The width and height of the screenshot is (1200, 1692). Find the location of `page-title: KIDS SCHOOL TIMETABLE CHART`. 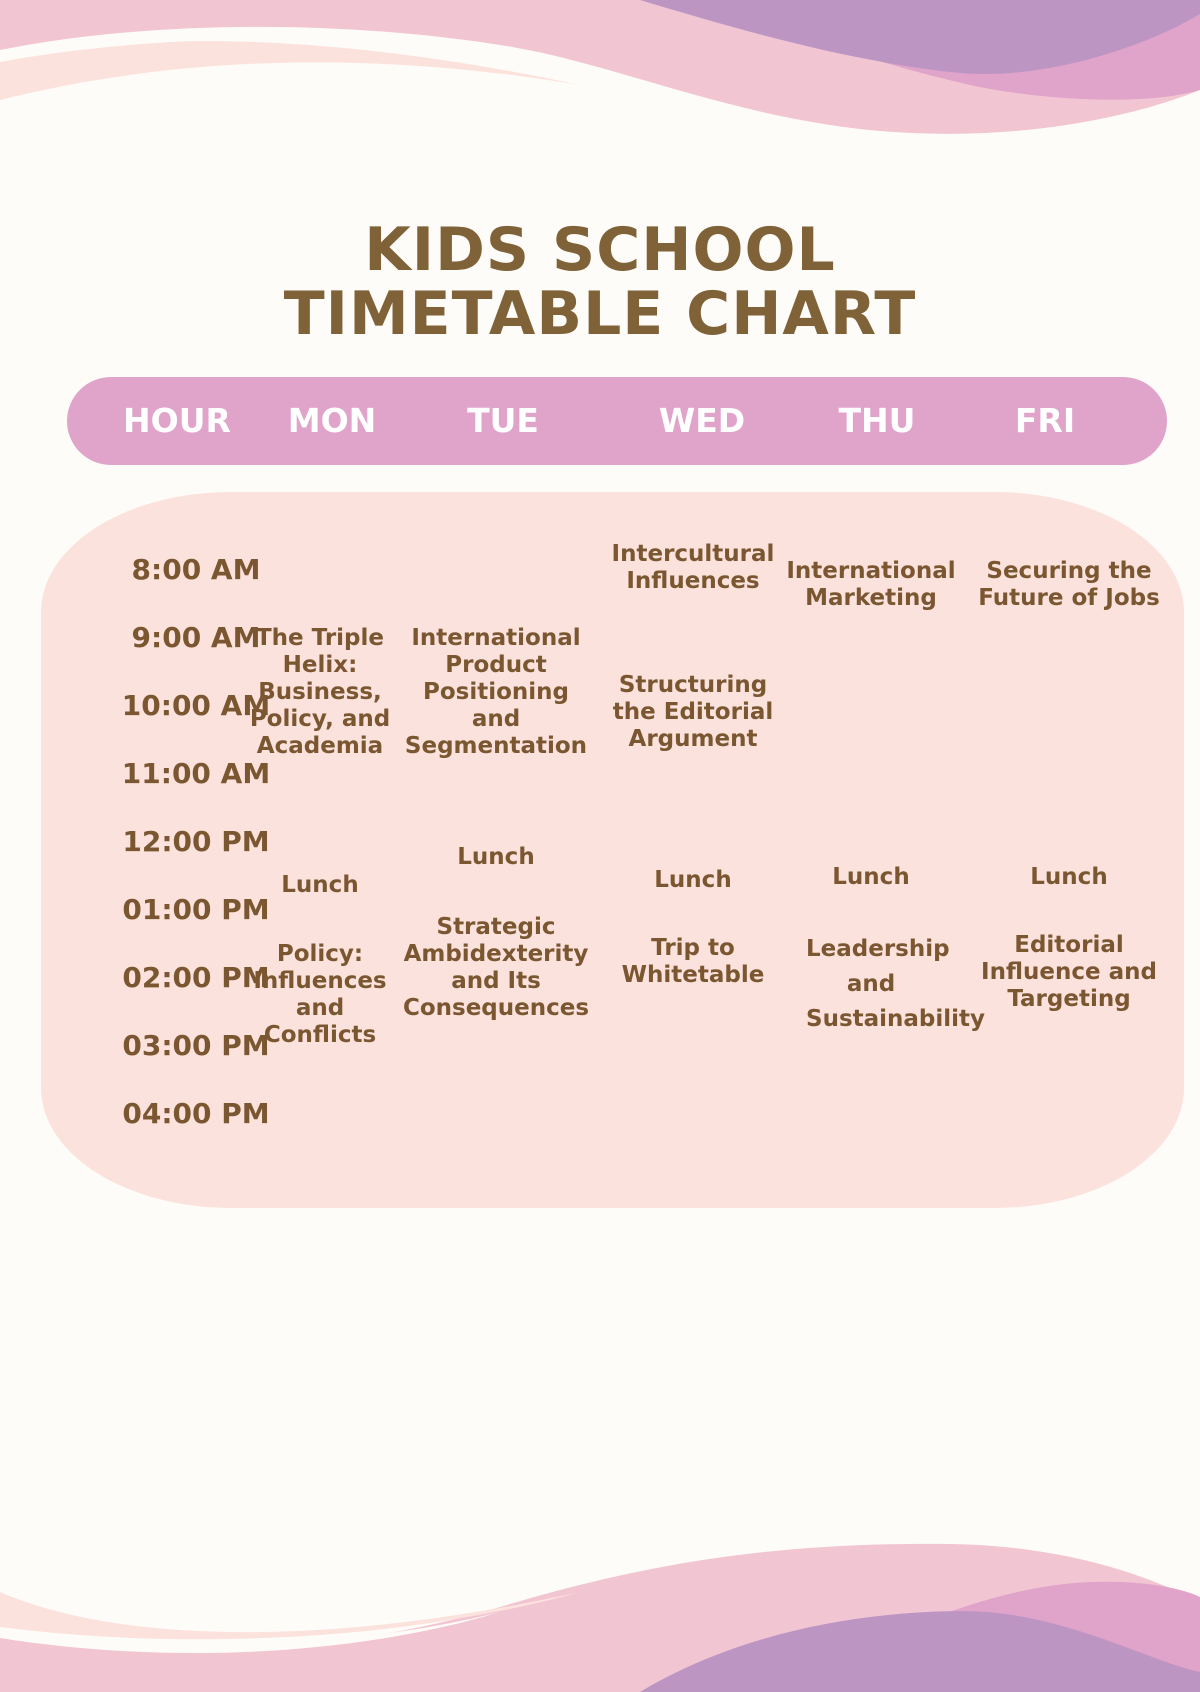

page-title: KIDS SCHOOL TIMETABLE CHART is located at coordinates (600, 282).